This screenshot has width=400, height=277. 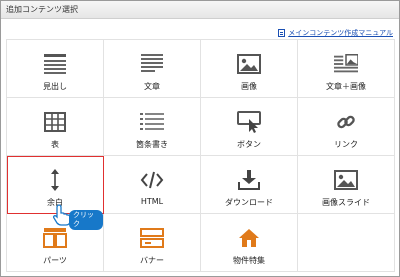 I want to click on content-item-list: 箇条書き, so click(x=152, y=127).